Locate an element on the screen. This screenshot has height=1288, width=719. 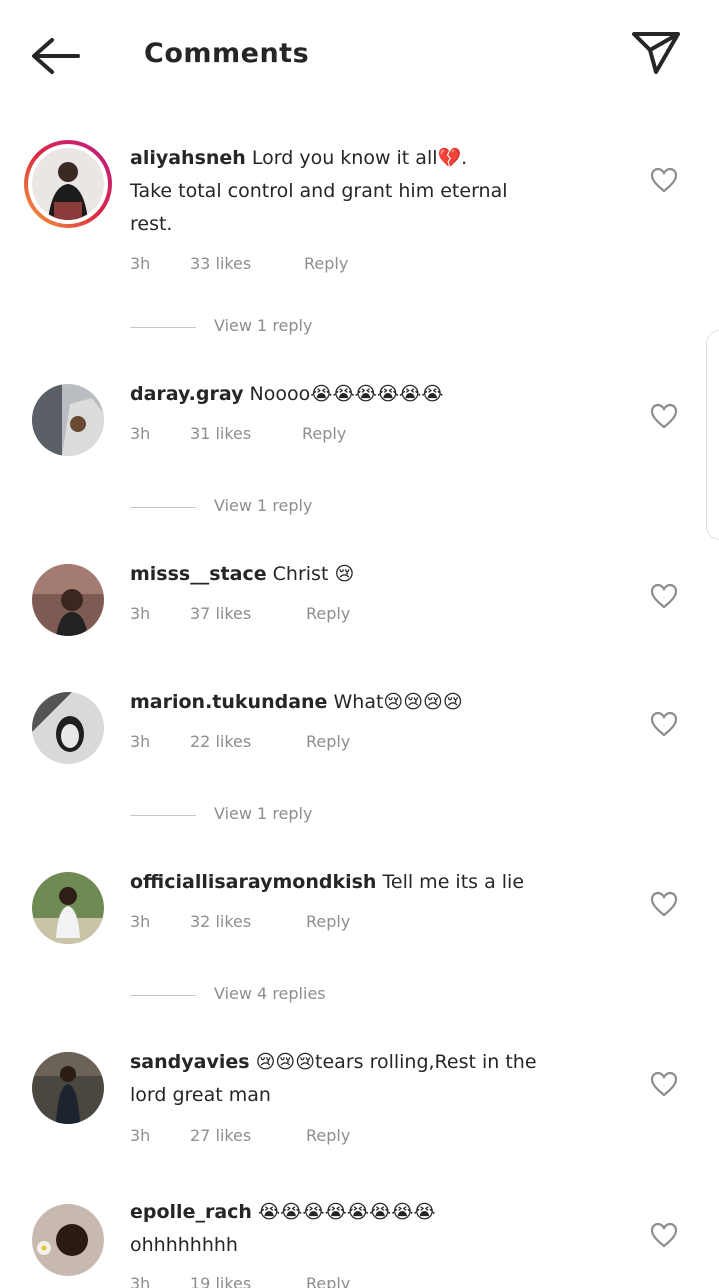
comment-username: aliyahsneh is located at coordinates (188, 158).